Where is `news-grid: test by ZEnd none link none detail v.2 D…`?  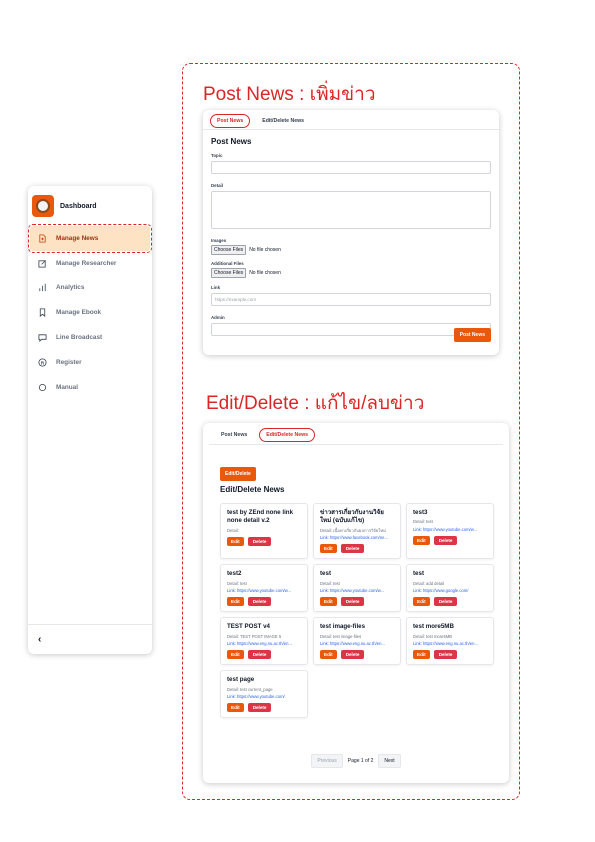
news-grid: test by ZEnd none link none detail v.2 D… is located at coordinates (357, 611).